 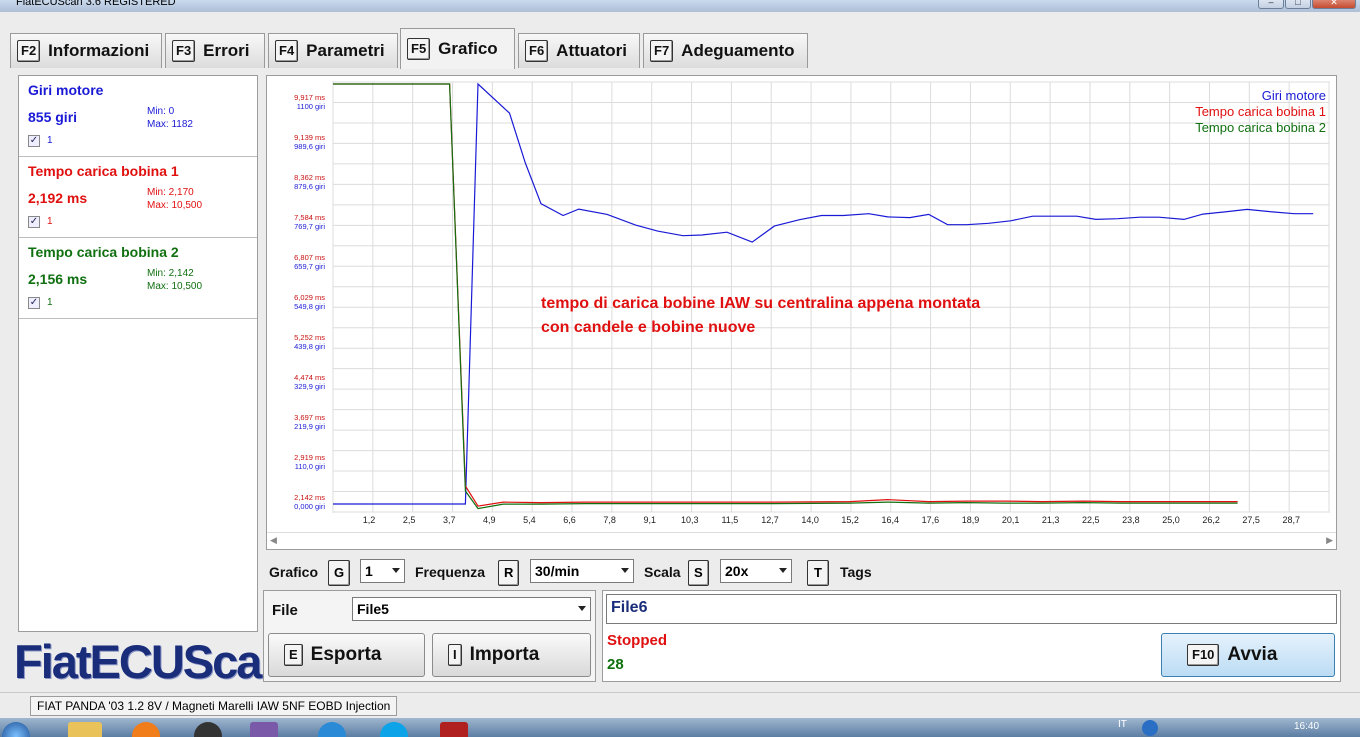 I want to click on x-tick-label: 7,8, so click(x=609, y=520).